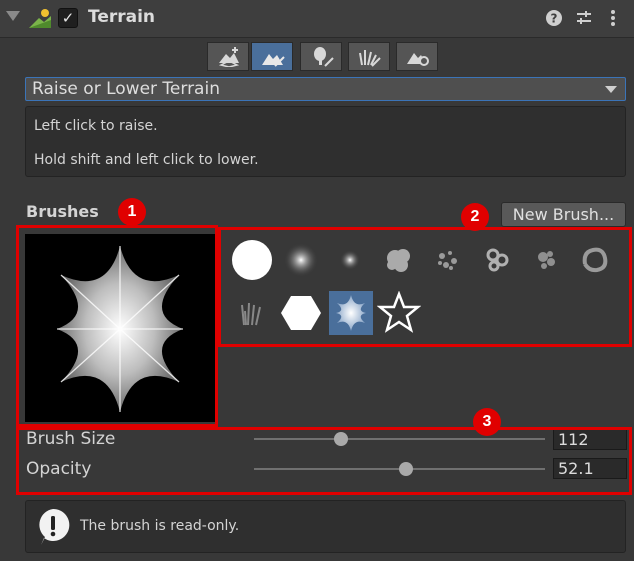 This screenshot has width=634, height=561. What do you see at coordinates (584, 18) in the screenshot?
I see `preset-settings-icon` at bounding box center [584, 18].